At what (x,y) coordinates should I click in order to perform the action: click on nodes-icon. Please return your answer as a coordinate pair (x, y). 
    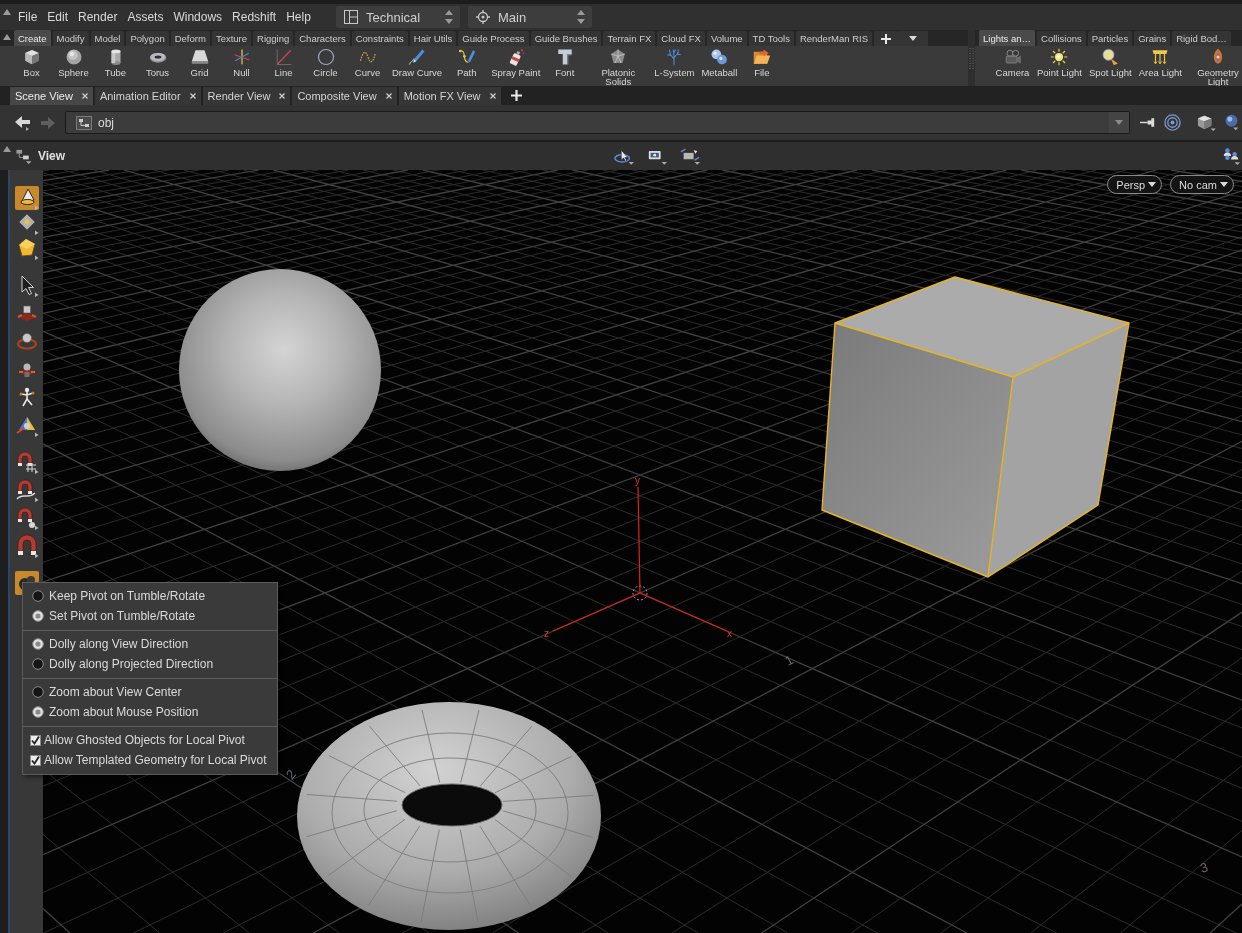
    Looking at the image, I should click on (24, 156).